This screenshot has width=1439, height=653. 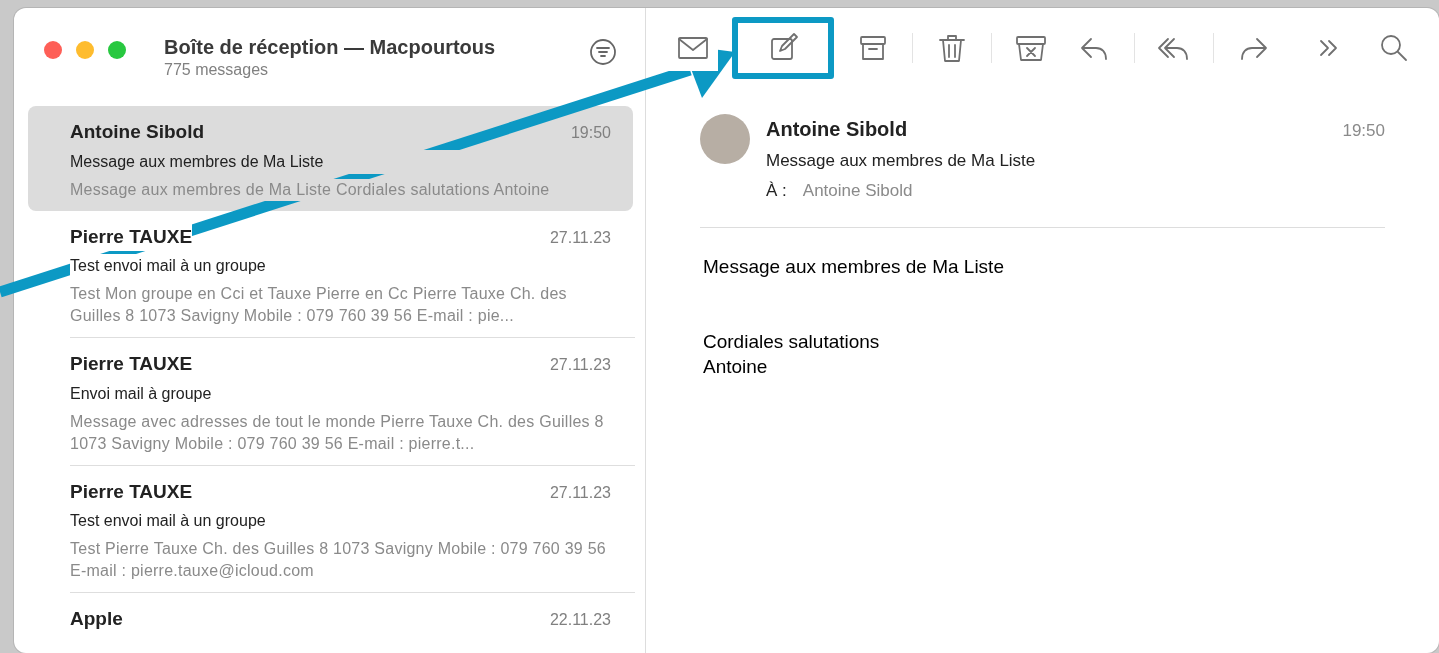 I want to click on avatar, so click(x=725, y=139).